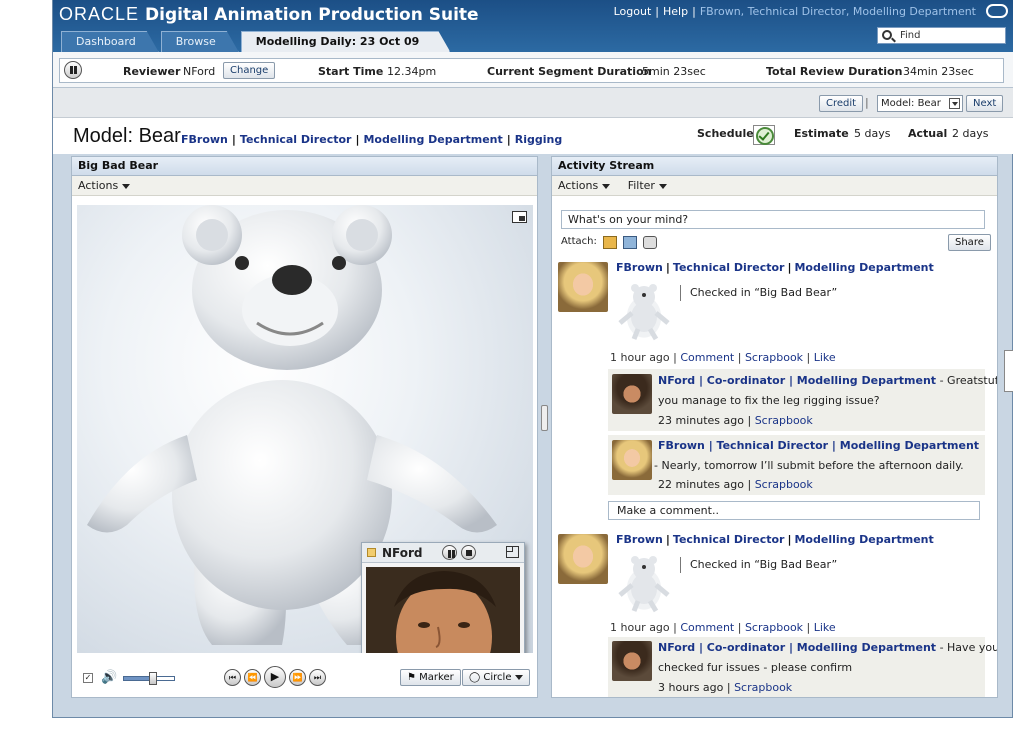  Describe the element at coordinates (997, 11) in the screenshot. I see `power-icon` at that location.